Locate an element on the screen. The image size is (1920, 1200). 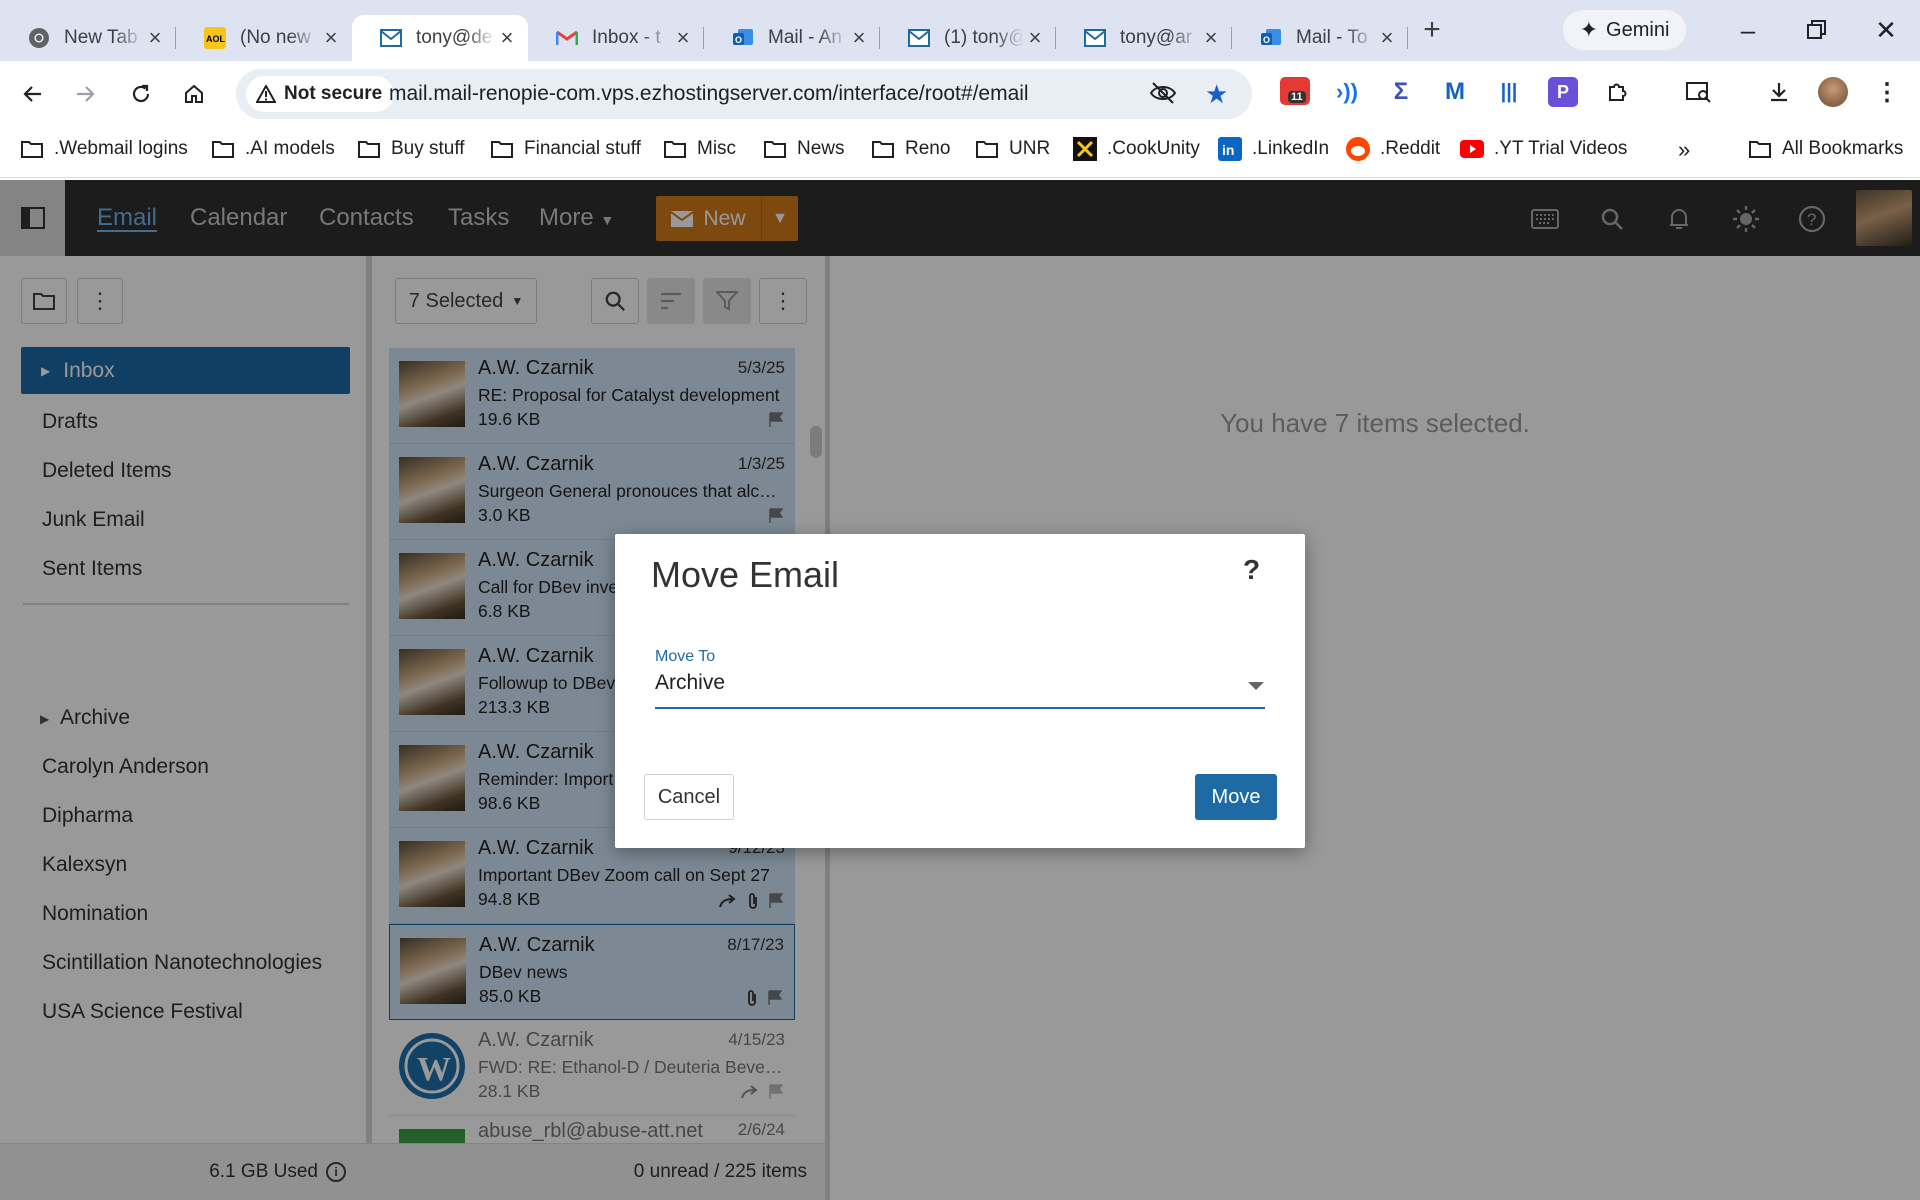
move-email-dialog: Move Email ? Move To Archive Cancel Move is located at coordinates (960, 691).